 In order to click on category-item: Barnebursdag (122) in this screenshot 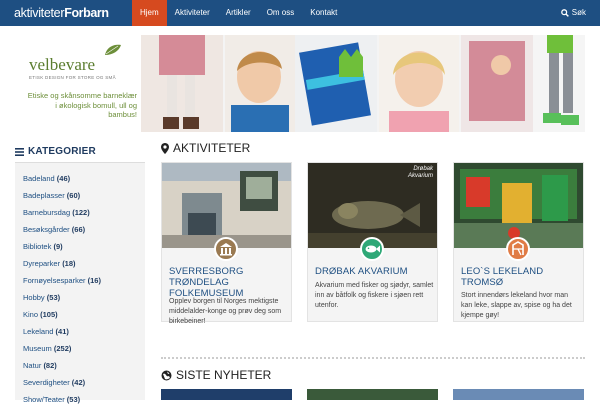, I will do `click(83, 212)`.